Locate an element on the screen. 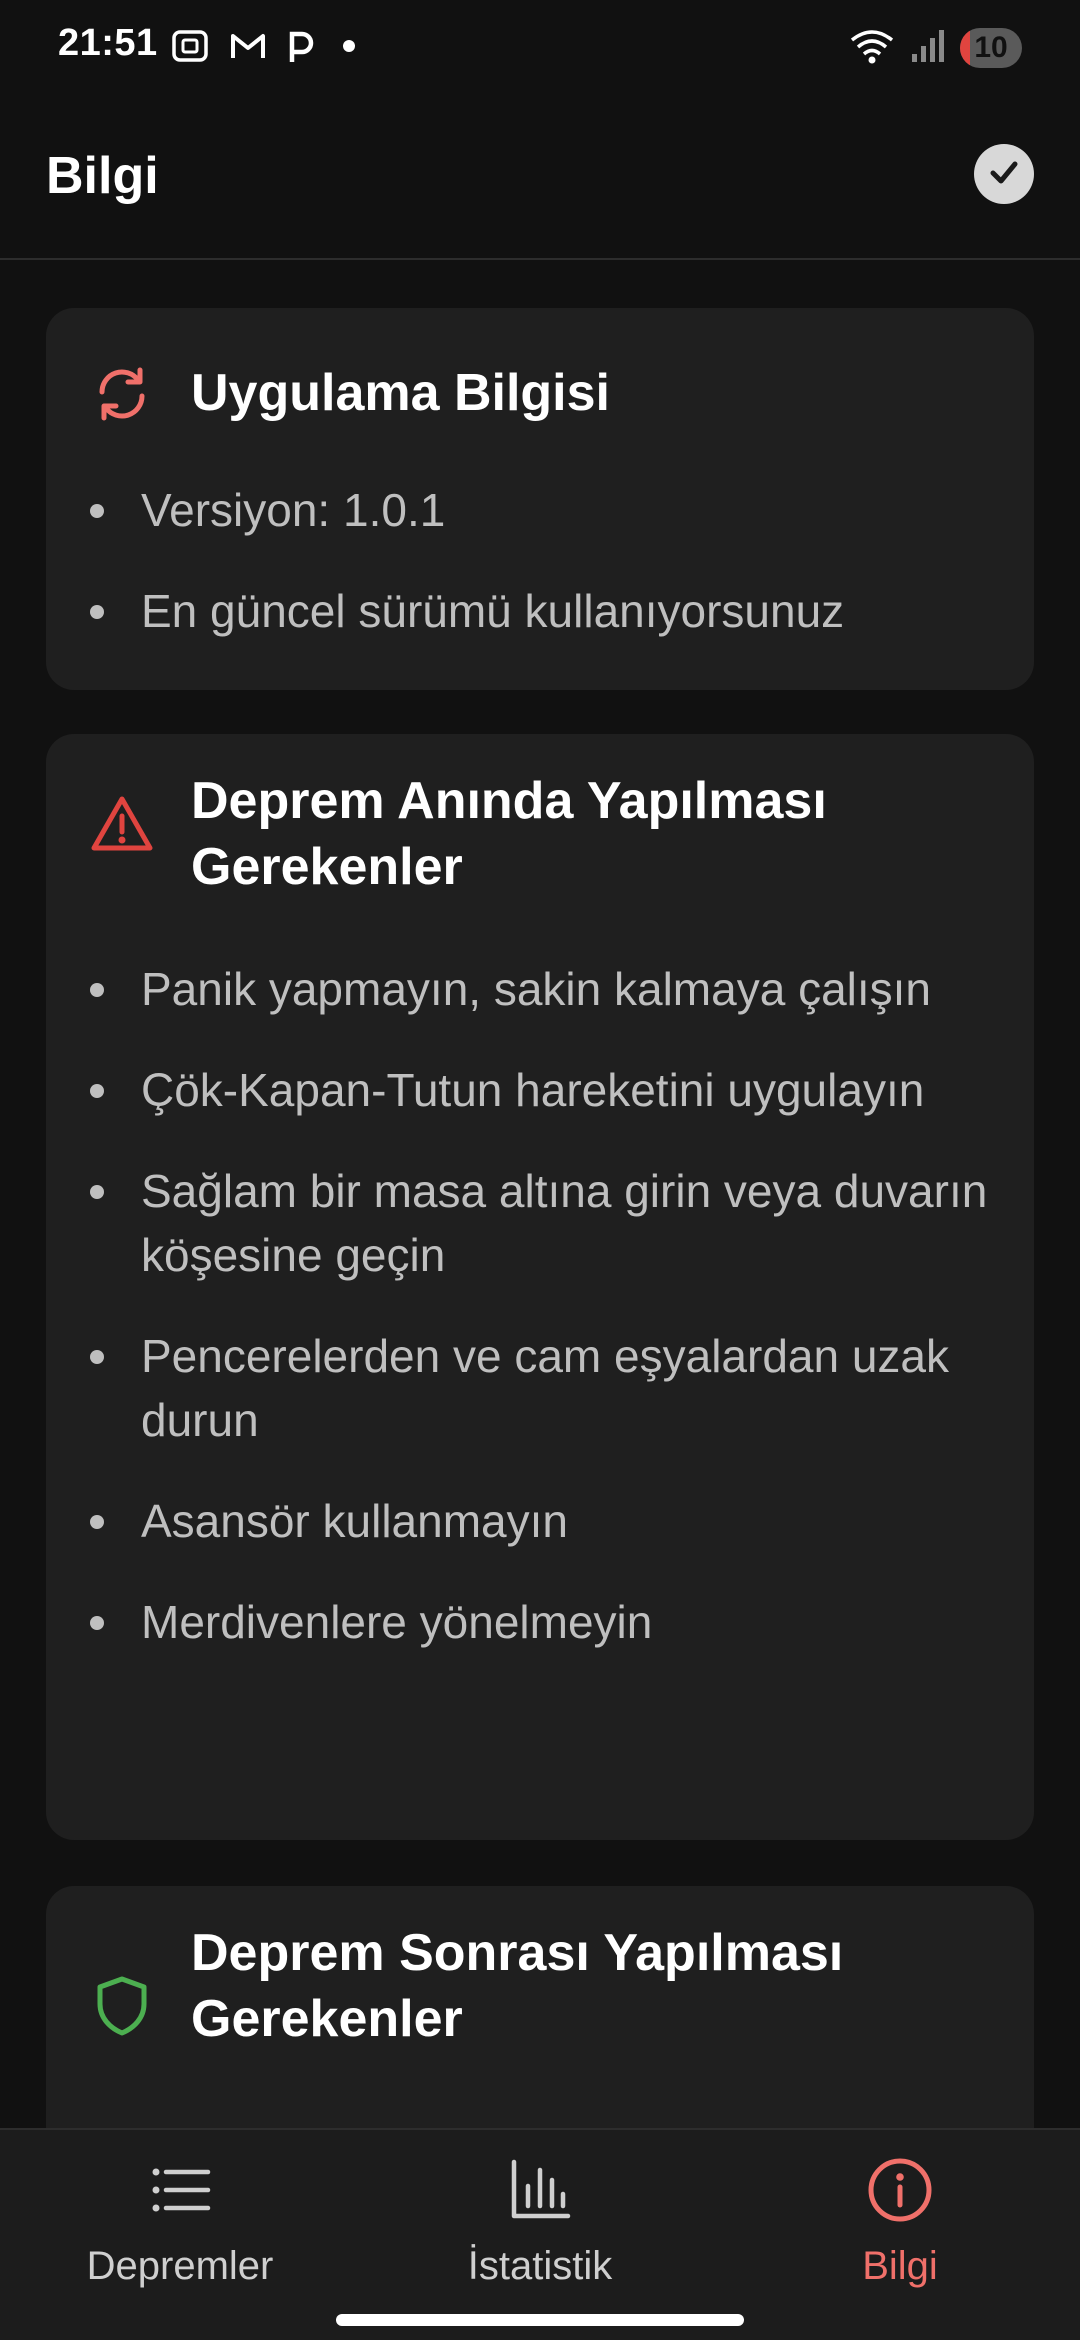  check-icon is located at coordinates (1004, 174).